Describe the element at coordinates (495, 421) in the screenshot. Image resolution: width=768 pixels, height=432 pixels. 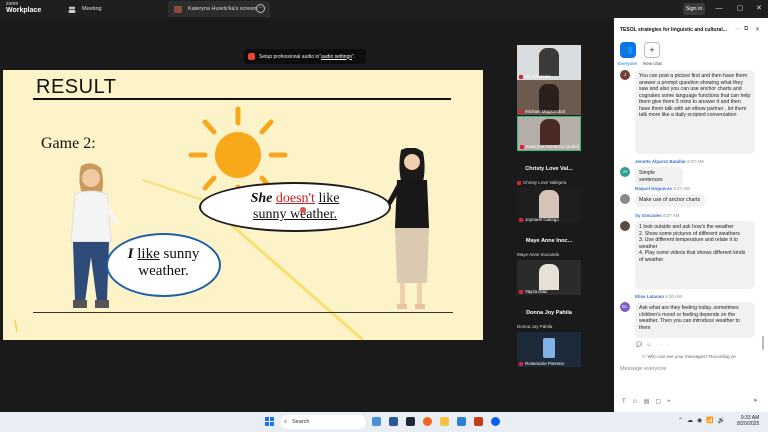
I see `zoom-icon` at that location.